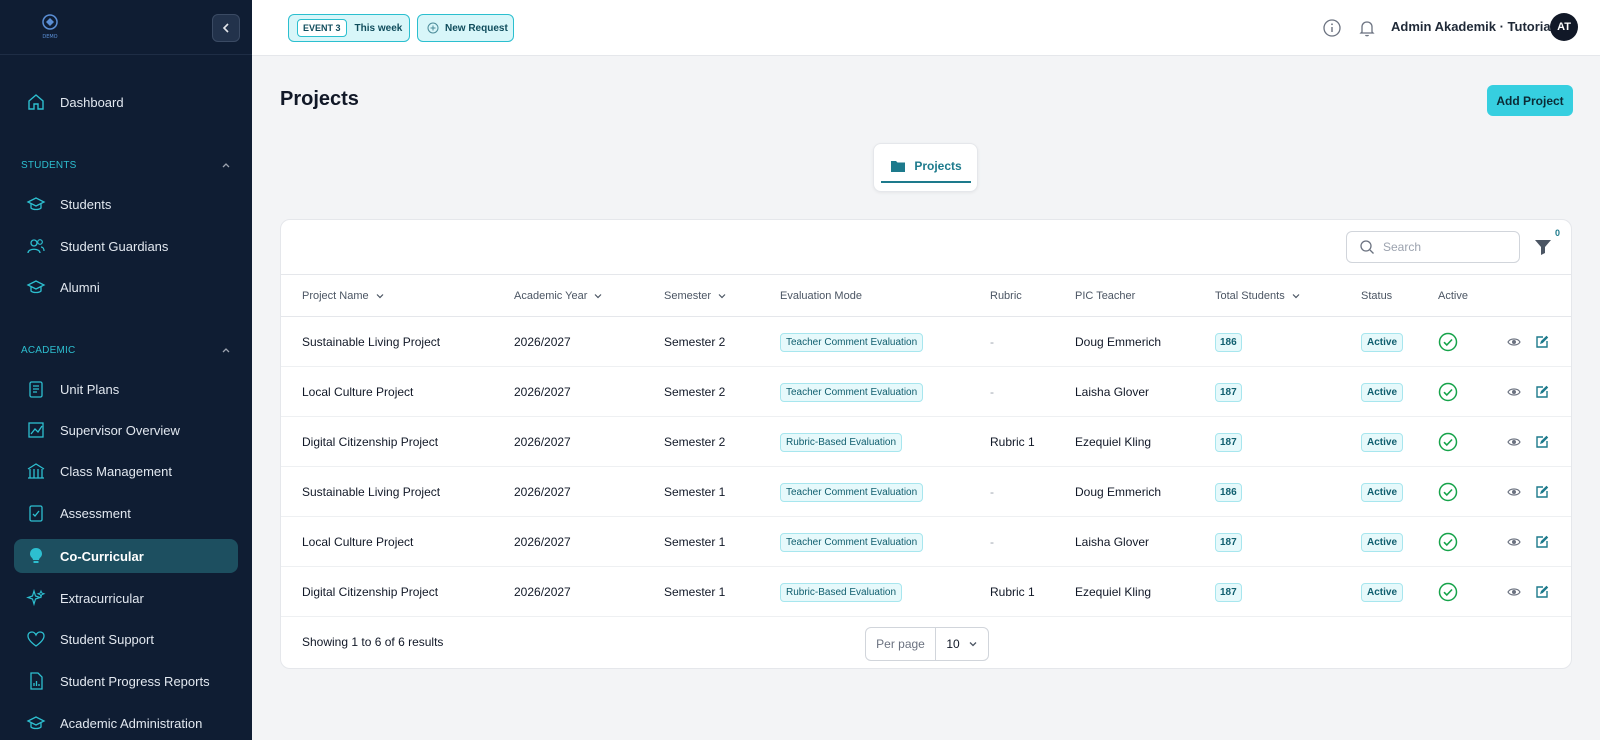  I want to click on new-request-label: New Request, so click(476, 28).